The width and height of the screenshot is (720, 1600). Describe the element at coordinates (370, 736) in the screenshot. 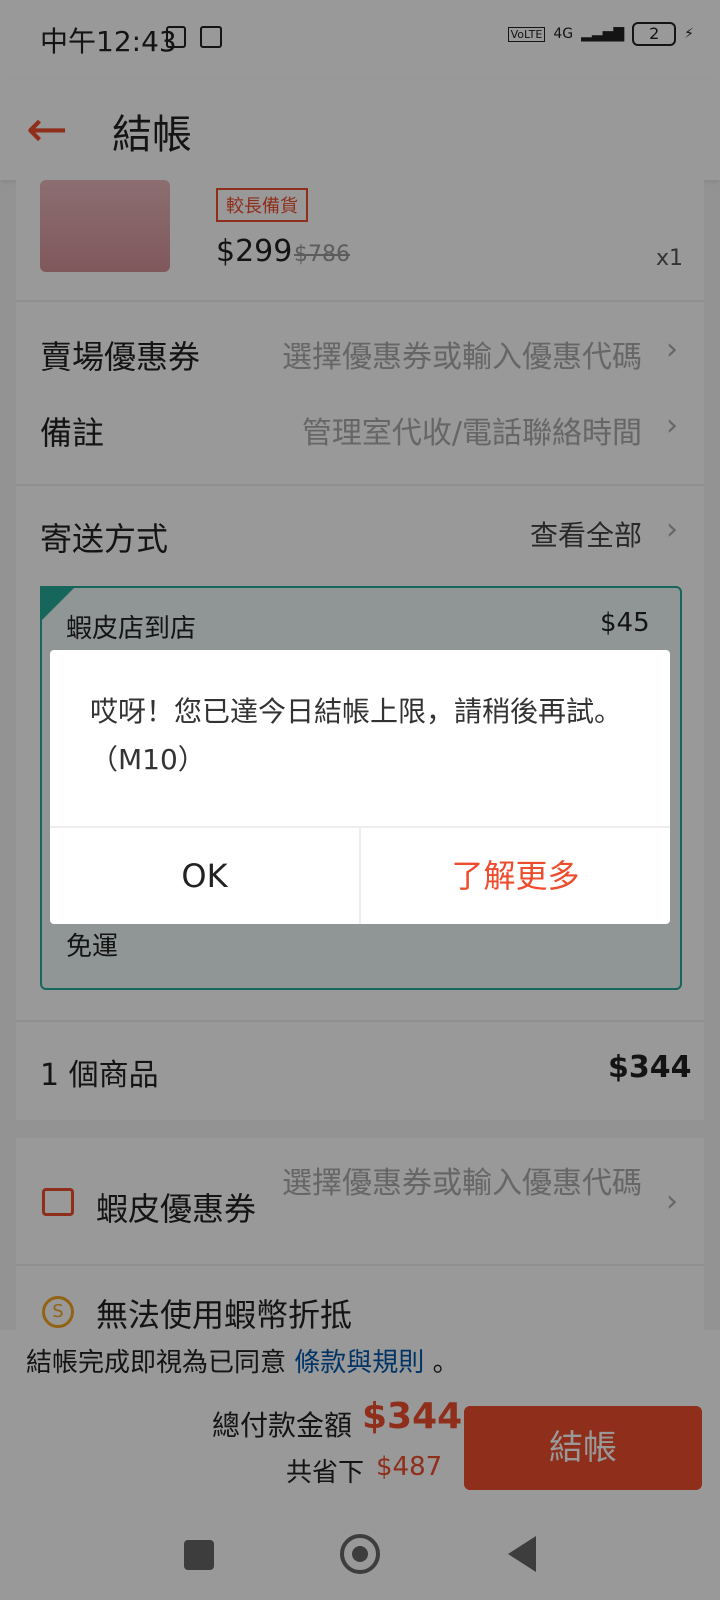

I see `dialog-message: 哎呀！您已達今日結帳上限，請稍後再試。 （M10）` at that location.